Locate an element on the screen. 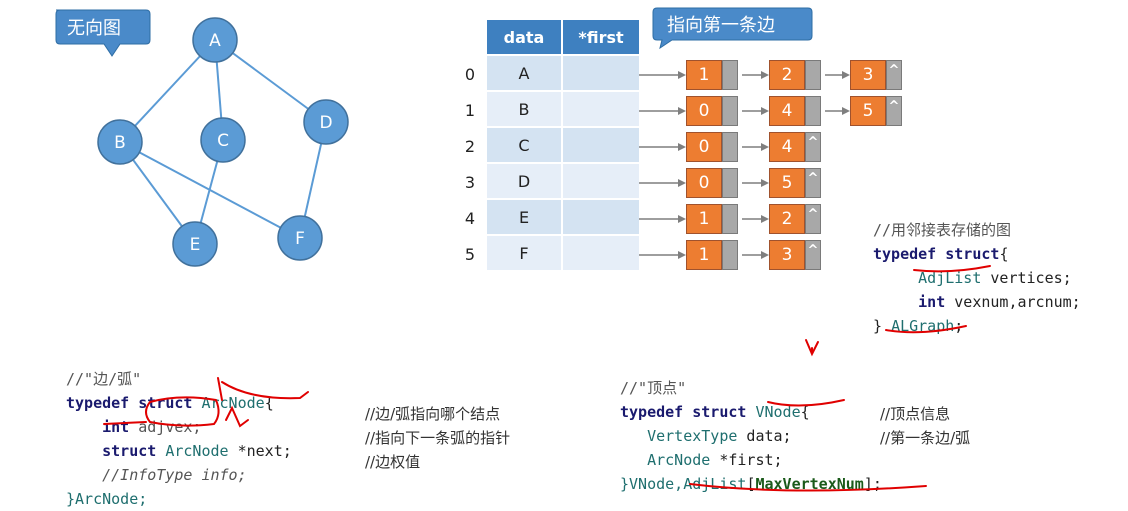  graph-node-label: E is located at coordinates (195, 245).